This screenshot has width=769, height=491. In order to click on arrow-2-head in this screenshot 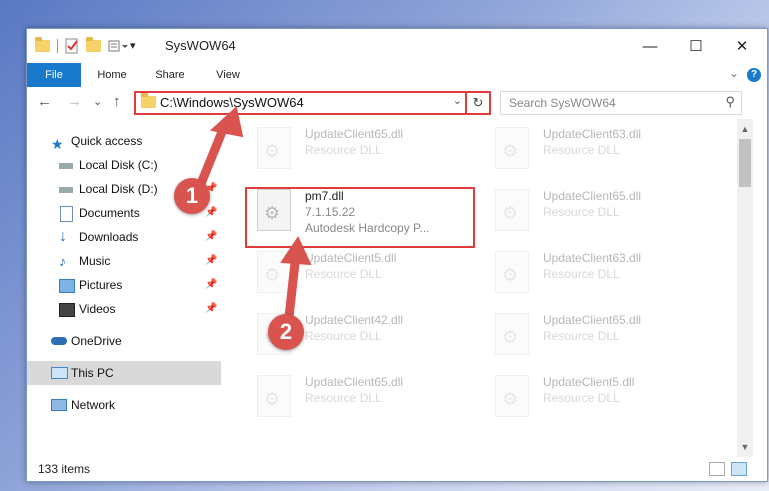, I will do `click(296, 250)`.